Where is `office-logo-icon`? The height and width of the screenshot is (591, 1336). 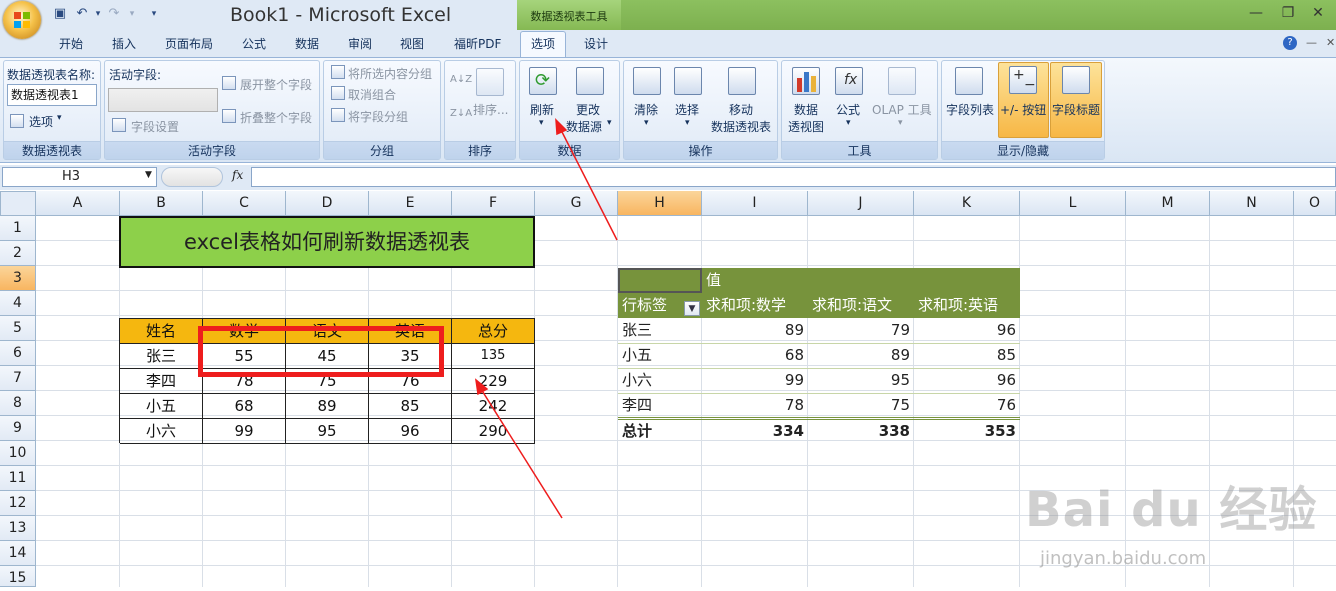
office-logo-icon is located at coordinates (22, 20).